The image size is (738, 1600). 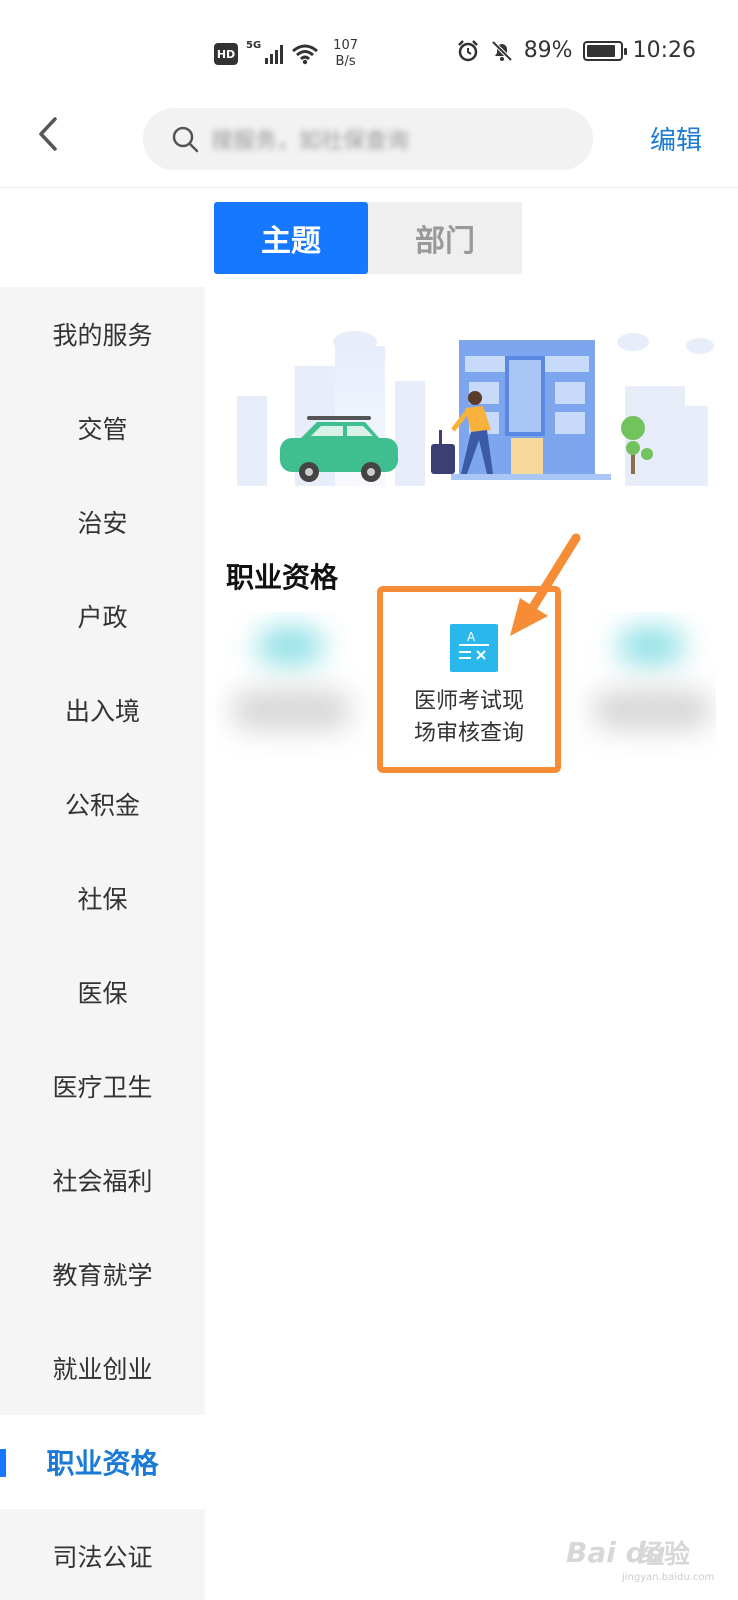 What do you see at coordinates (664, 1555) in the screenshot?
I see `watermark-sub: 经验` at bounding box center [664, 1555].